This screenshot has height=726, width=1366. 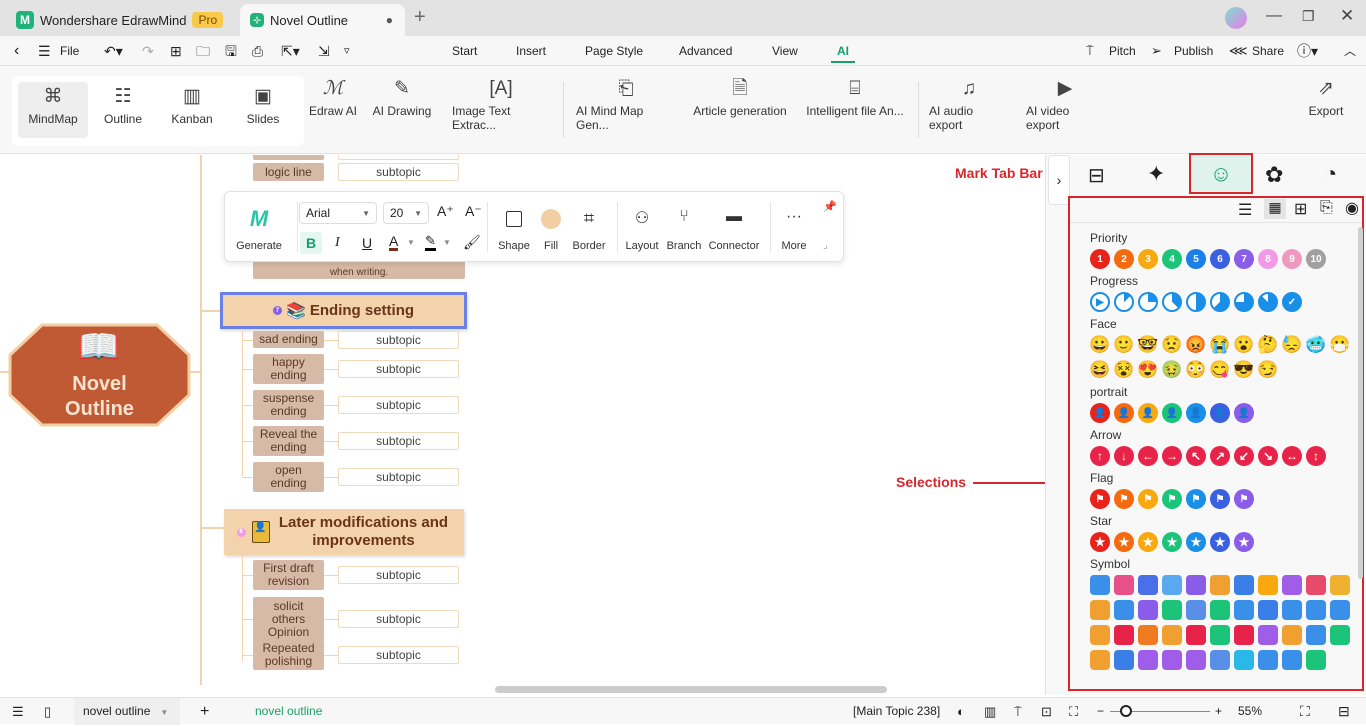 I want to click on face-icon: 🙂, so click(x=1123, y=345).